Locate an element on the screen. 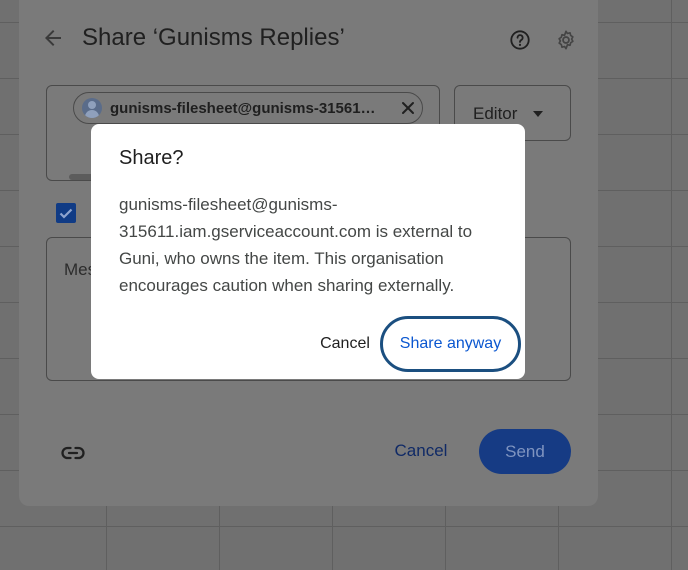 Image resolution: width=688 pixels, height=570 pixels. caret-down-icon is located at coordinates (538, 114).